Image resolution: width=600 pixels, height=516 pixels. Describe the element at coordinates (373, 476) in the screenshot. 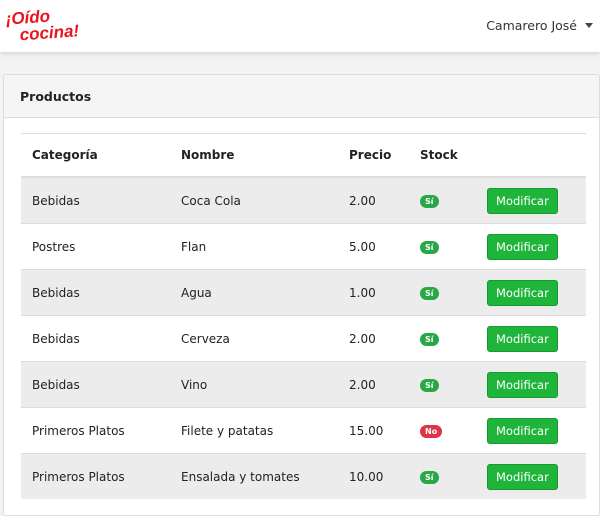

I see `cell-price: 10.00` at that location.